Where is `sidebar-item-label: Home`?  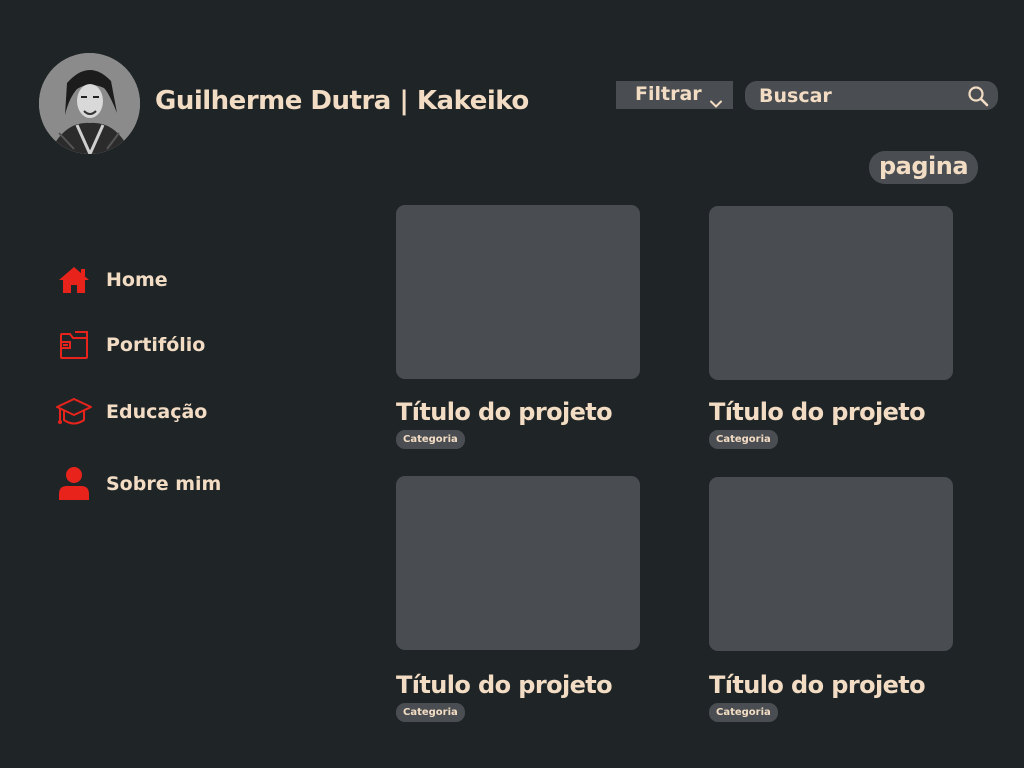 sidebar-item-label: Home is located at coordinates (137, 280).